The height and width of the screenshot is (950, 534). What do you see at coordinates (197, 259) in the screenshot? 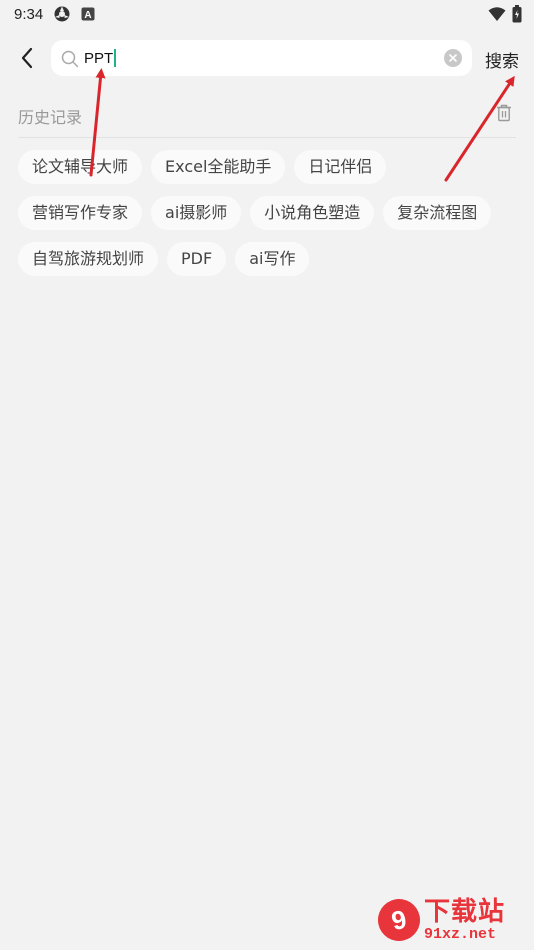
I see `history-chip: PDF` at bounding box center [197, 259].